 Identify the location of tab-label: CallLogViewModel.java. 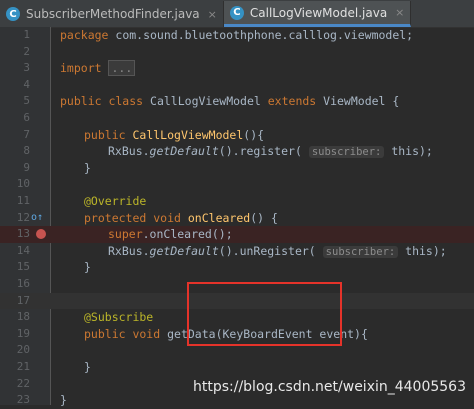
(318, 13).